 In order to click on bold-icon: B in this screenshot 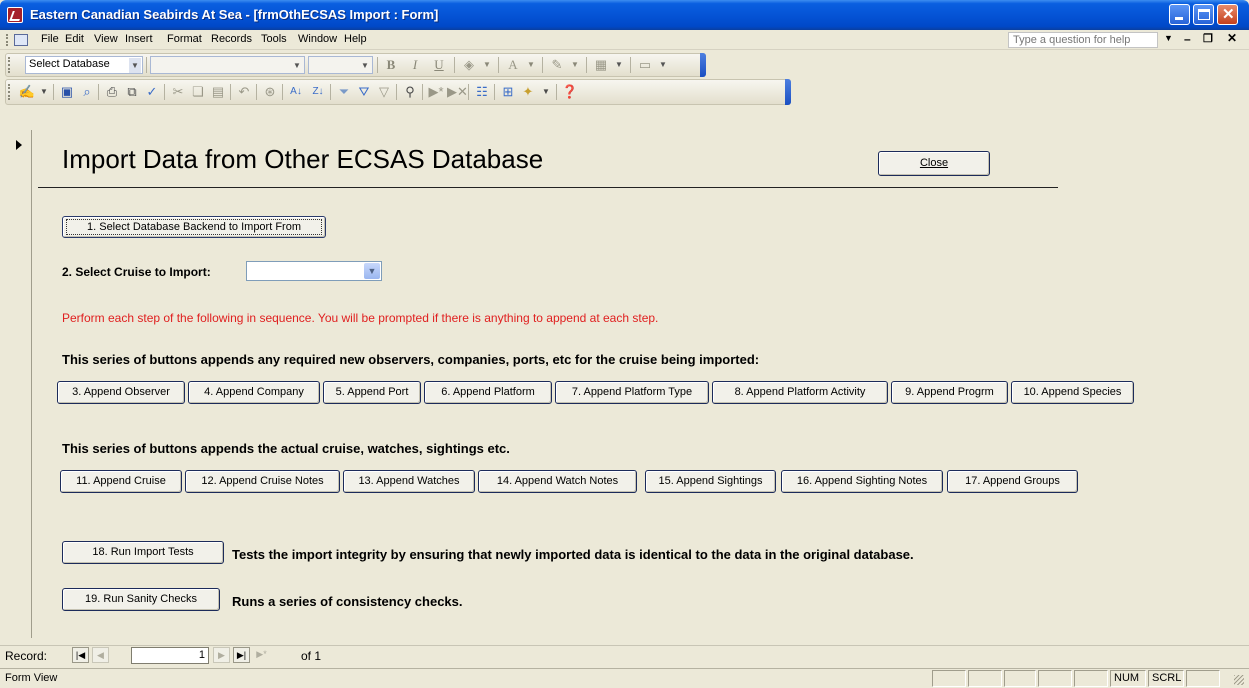, I will do `click(391, 65)`.